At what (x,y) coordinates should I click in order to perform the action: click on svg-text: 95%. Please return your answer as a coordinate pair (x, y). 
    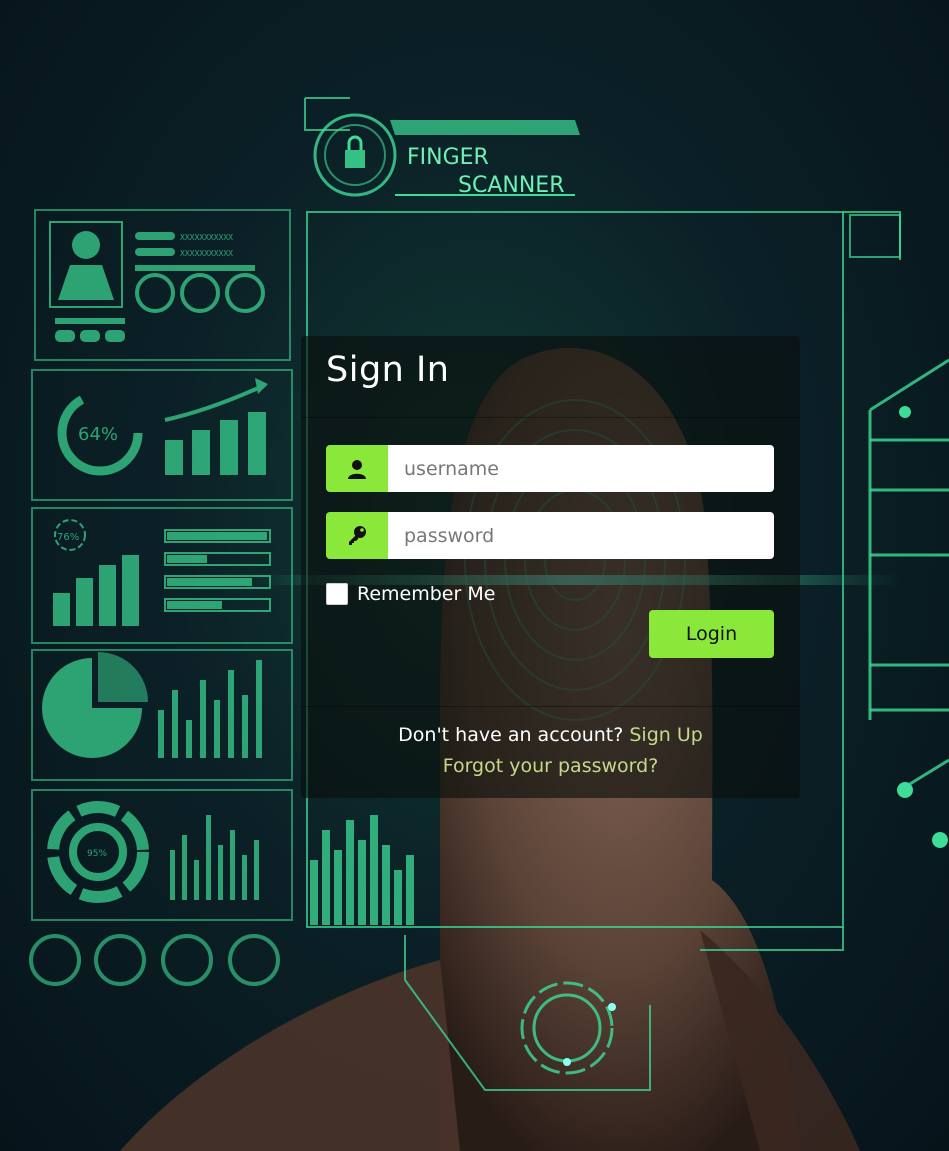
    Looking at the image, I should click on (97, 854).